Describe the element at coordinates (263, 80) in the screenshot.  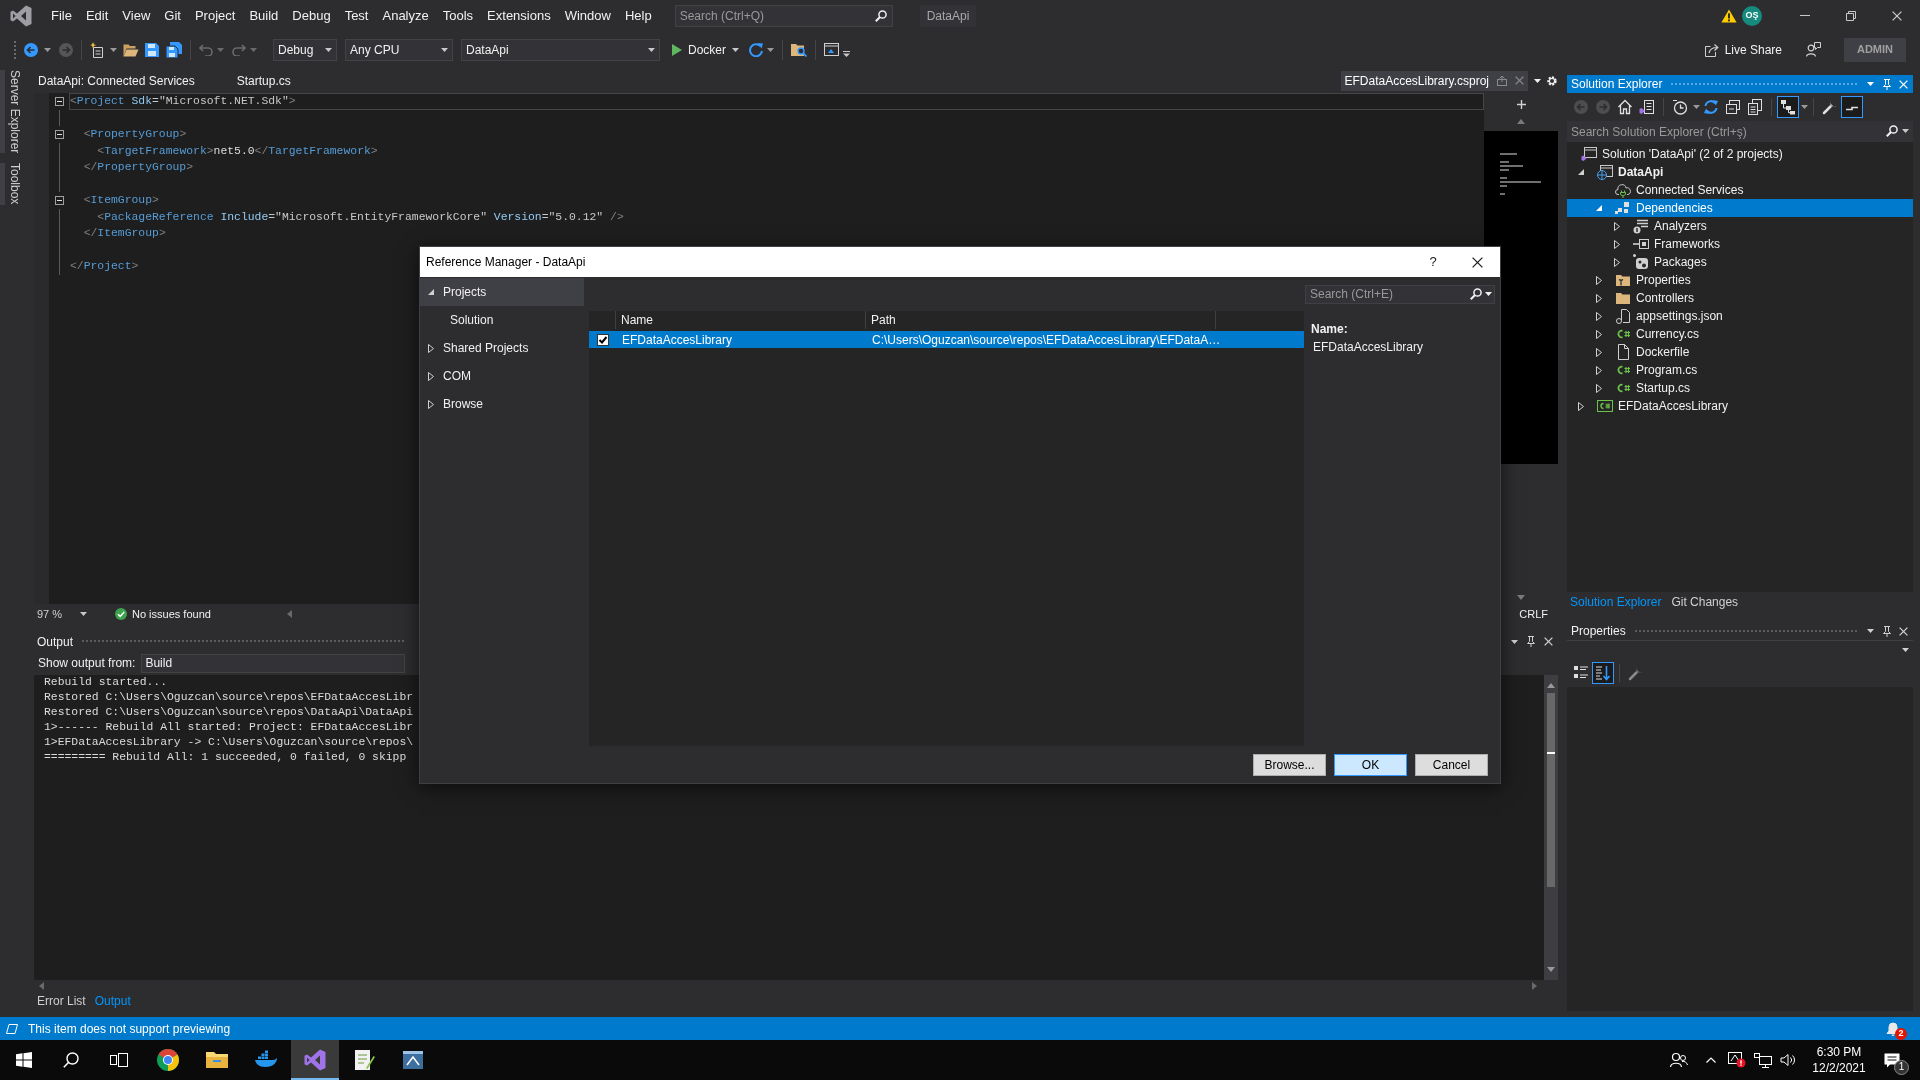
I see `document-tab: Startup.cs` at that location.